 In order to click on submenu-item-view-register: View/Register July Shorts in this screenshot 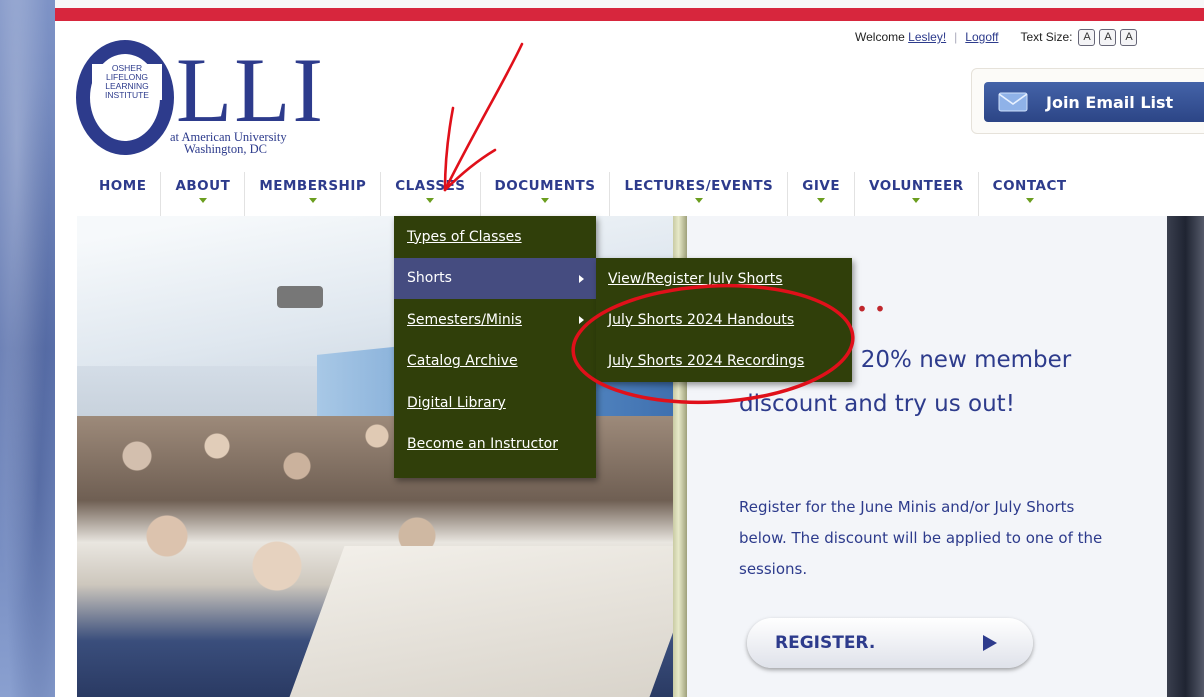, I will do `click(724, 278)`.